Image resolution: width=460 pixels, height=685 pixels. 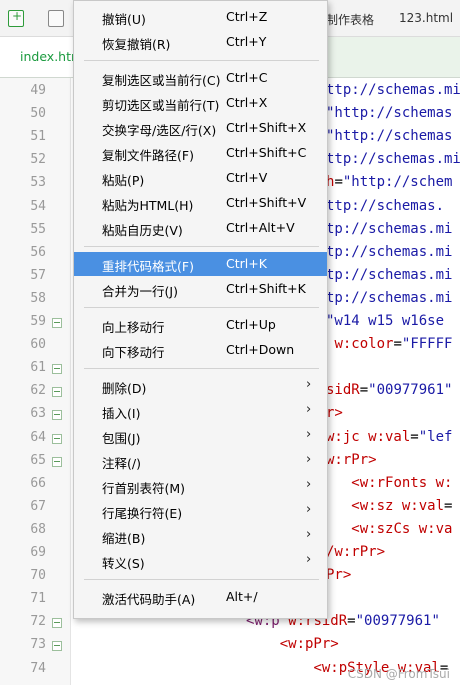 I want to click on menu-item: 删除(D) ›, so click(x=200, y=386).